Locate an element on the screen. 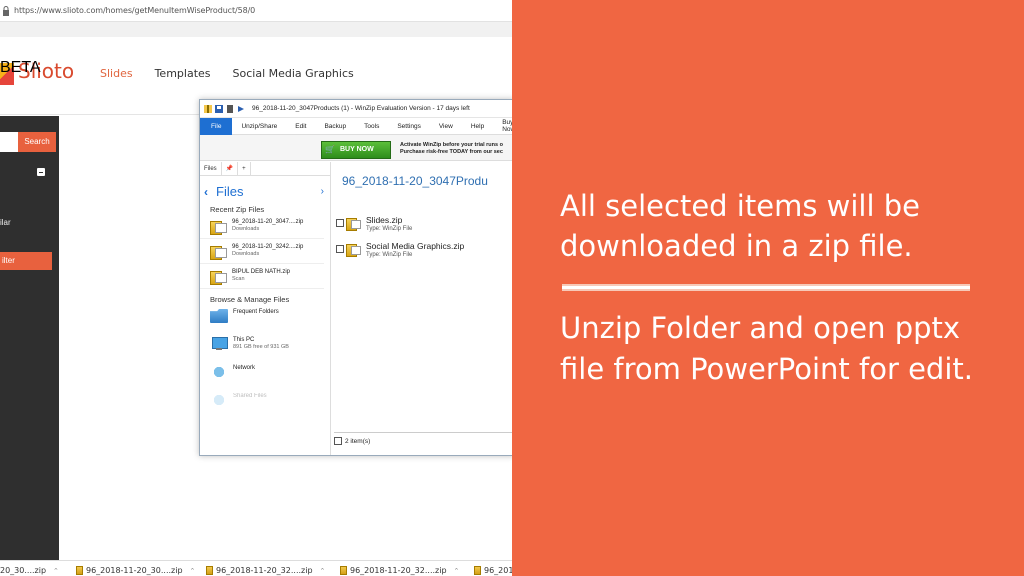  buy-now-button: BUY NOW is located at coordinates (356, 150).